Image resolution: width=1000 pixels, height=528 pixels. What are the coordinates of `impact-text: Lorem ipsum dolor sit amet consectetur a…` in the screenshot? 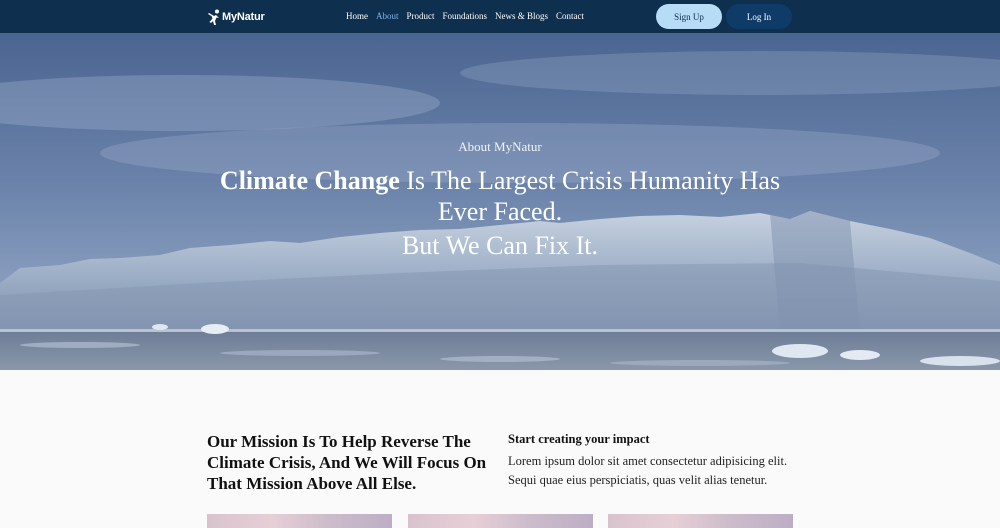 It's located at (648, 470).